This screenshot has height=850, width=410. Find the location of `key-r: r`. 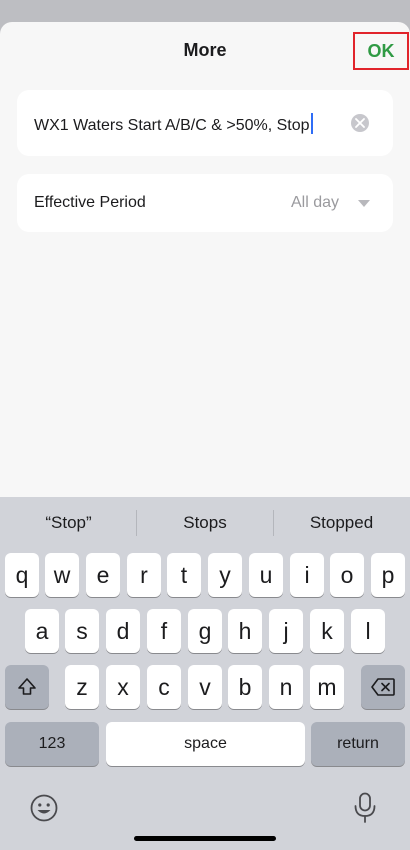

key-r: r is located at coordinates (144, 575).